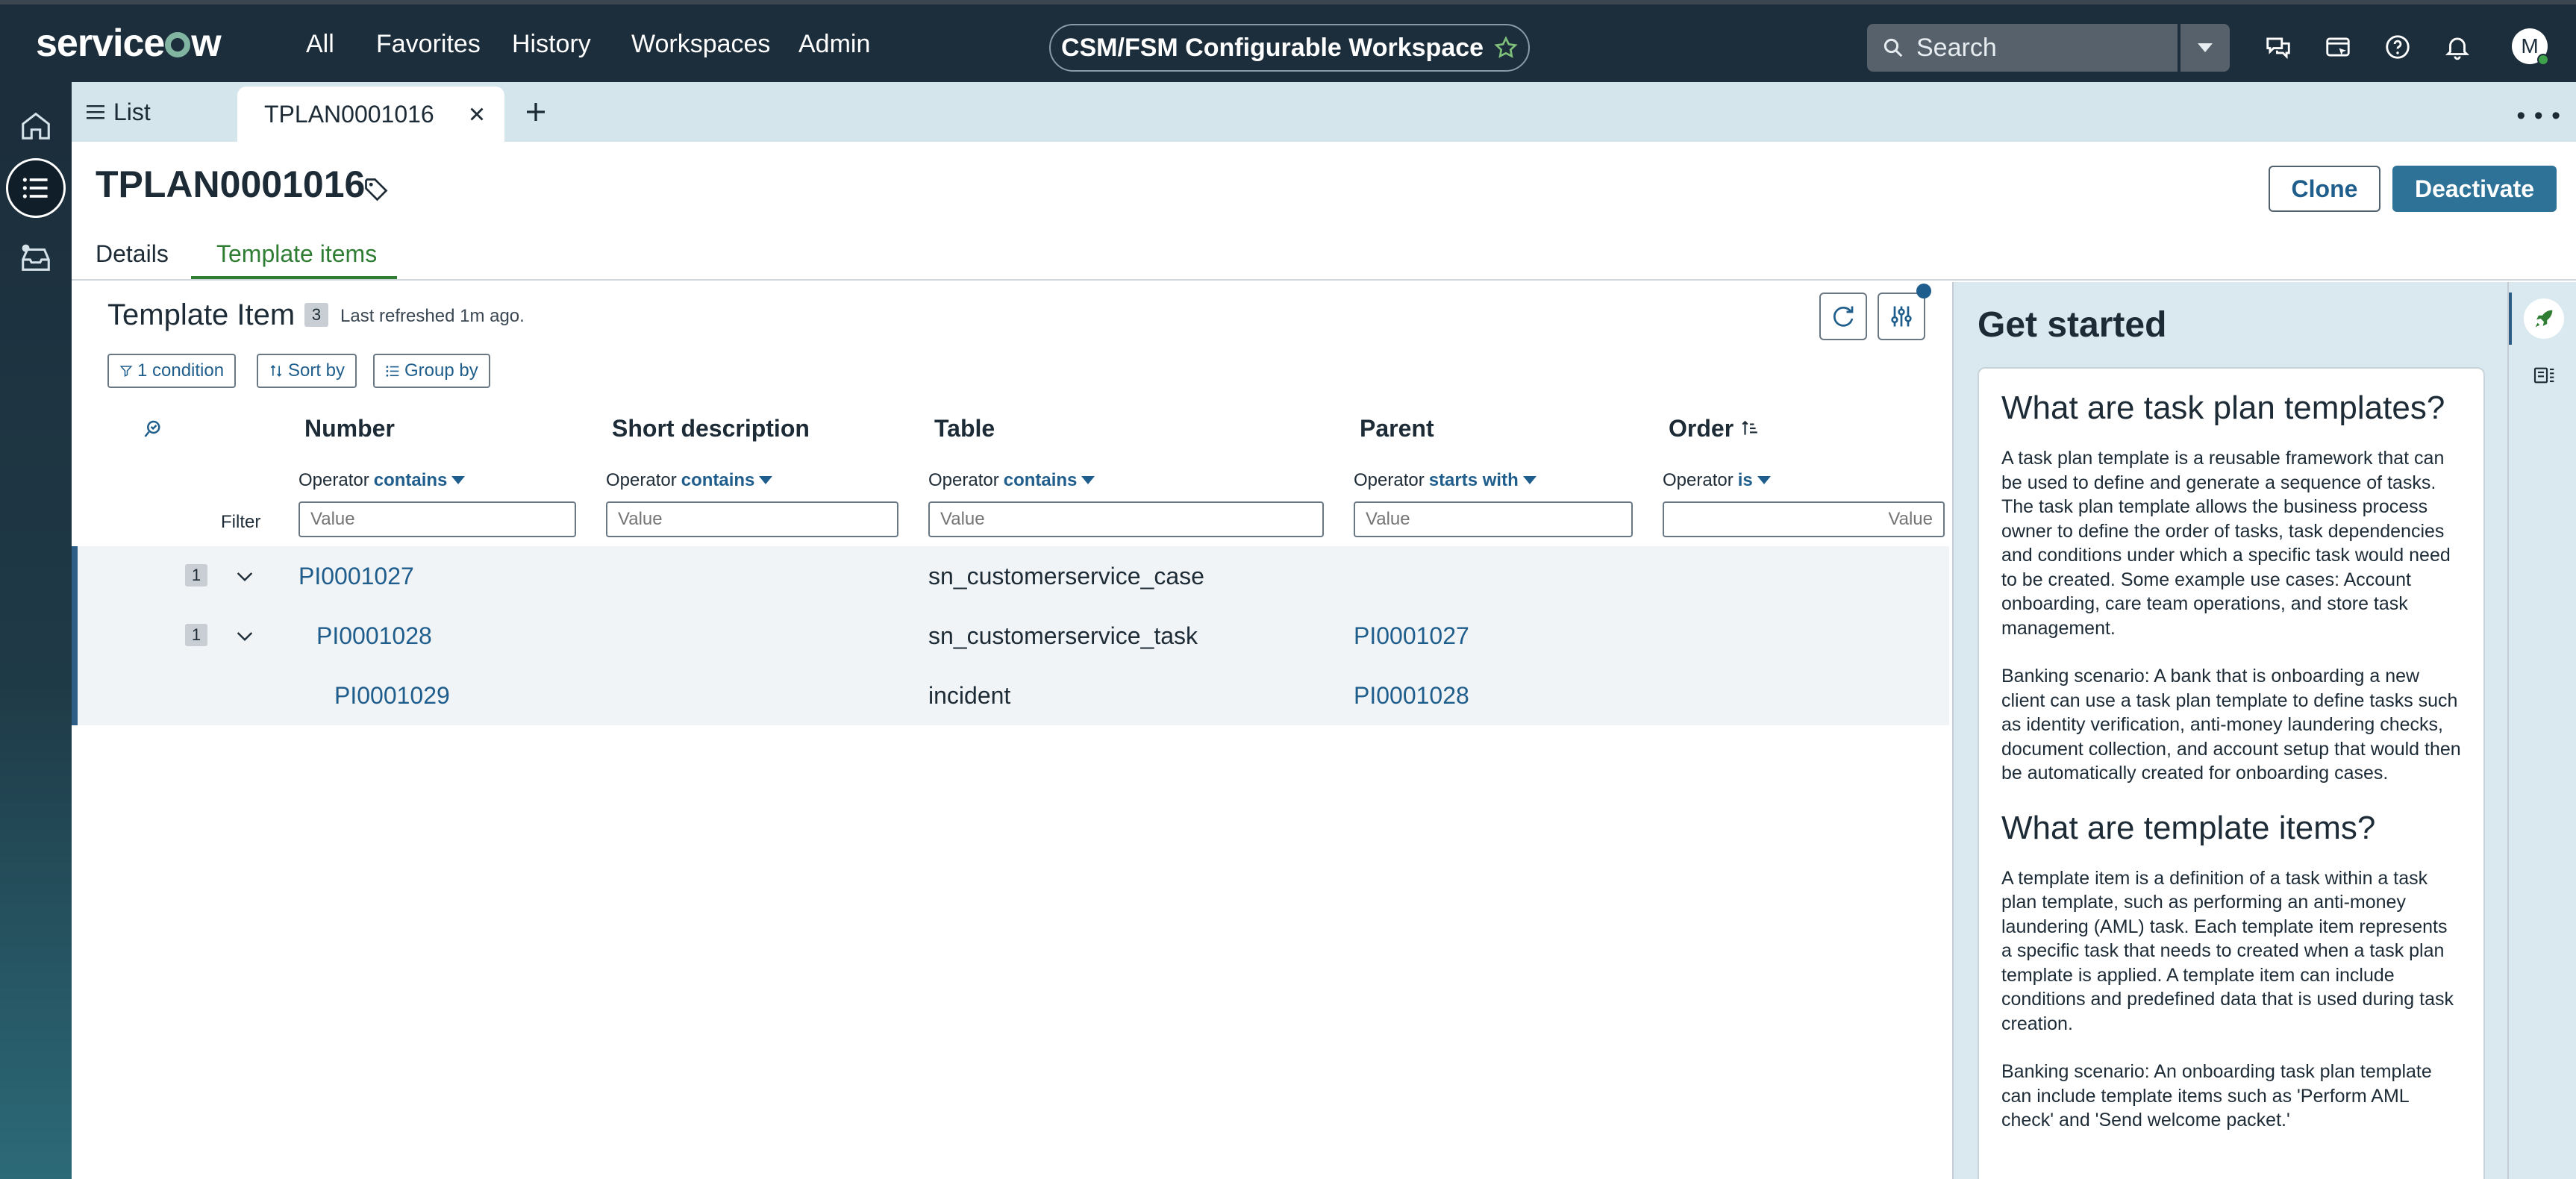  Describe the element at coordinates (2457, 47) in the screenshot. I see `bell-icon` at that location.